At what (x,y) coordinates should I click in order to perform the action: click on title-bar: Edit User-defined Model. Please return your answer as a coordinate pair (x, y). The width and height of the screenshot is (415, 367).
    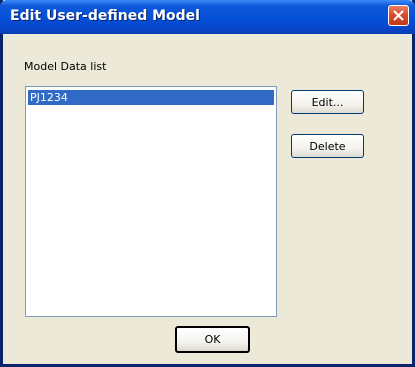
    Looking at the image, I should click on (207, 17).